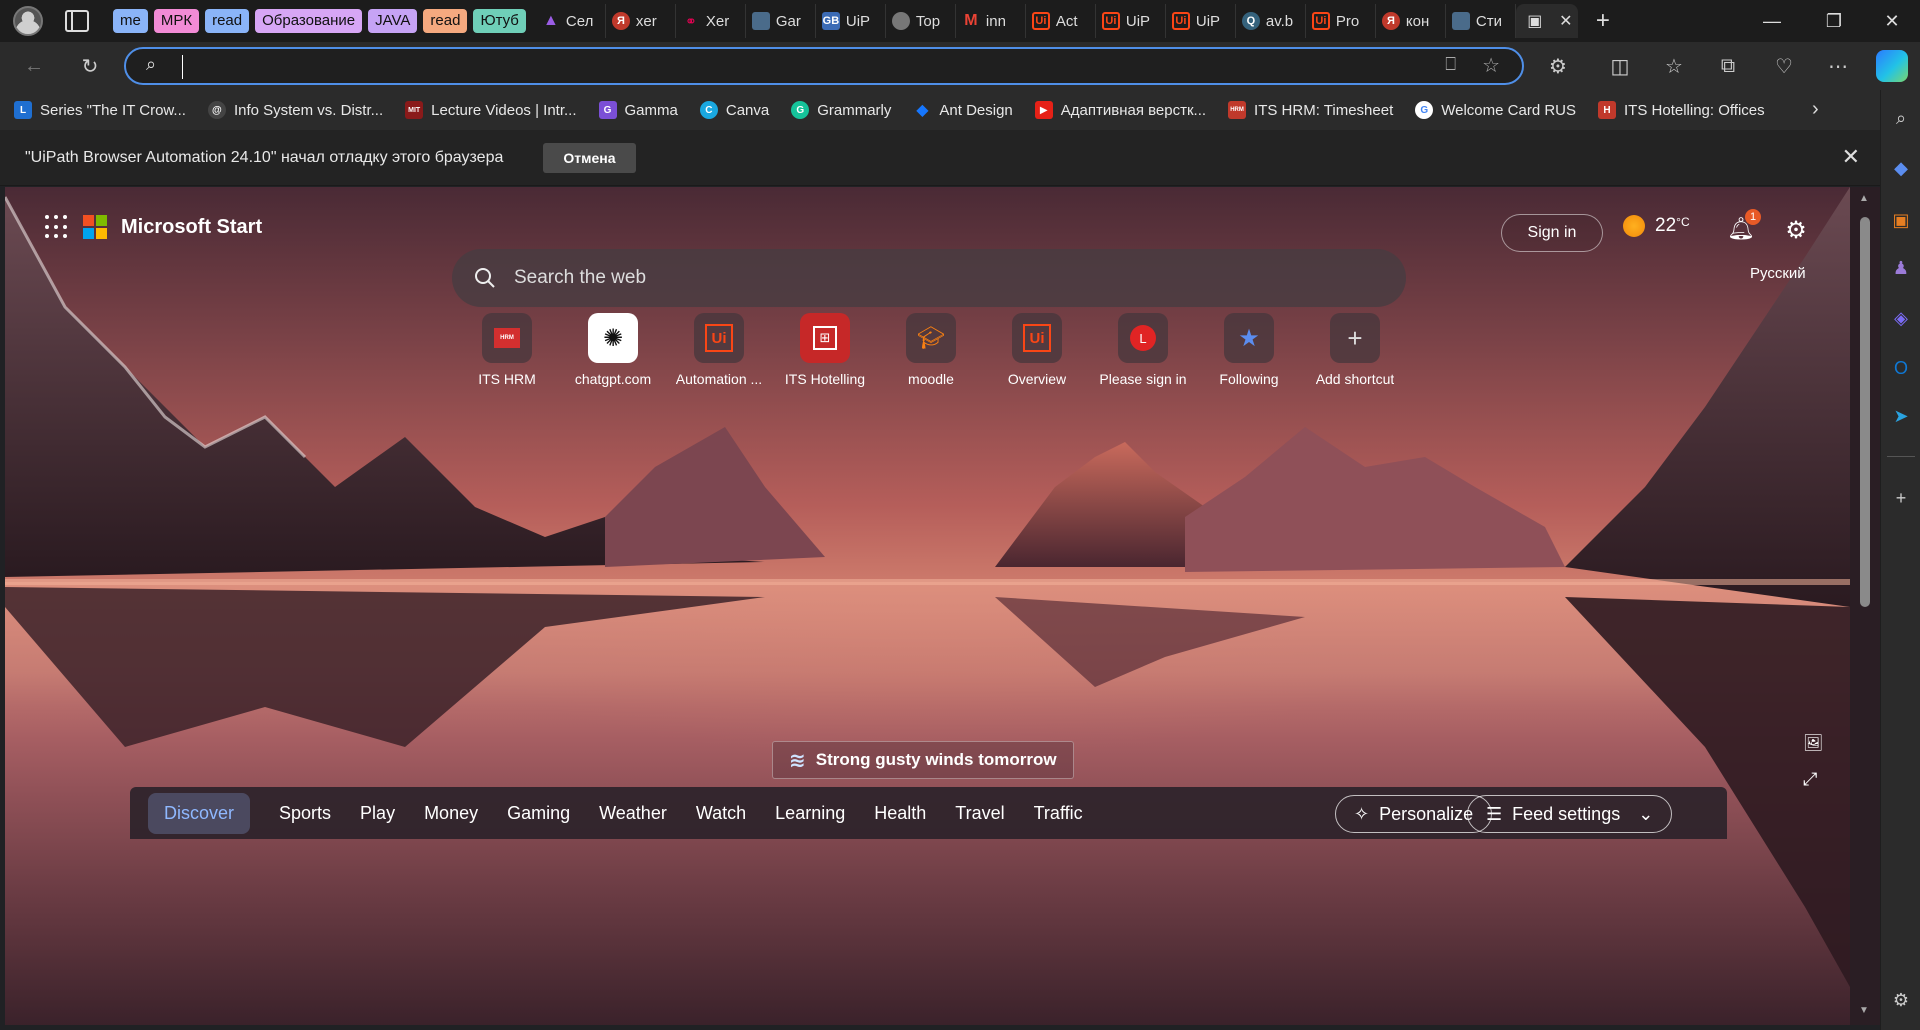 This screenshot has height=1030, width=1920. I want to click on sidebar-settings-icon: ⚙, so click(1901, 1000).